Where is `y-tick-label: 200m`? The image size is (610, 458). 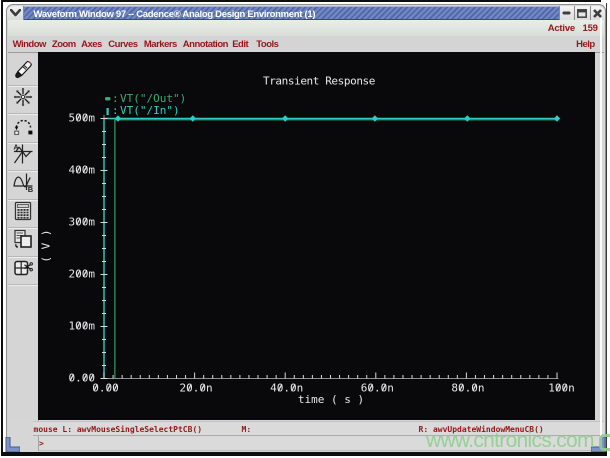 y-tick-label: 200m is located at coordinates (82, 273).